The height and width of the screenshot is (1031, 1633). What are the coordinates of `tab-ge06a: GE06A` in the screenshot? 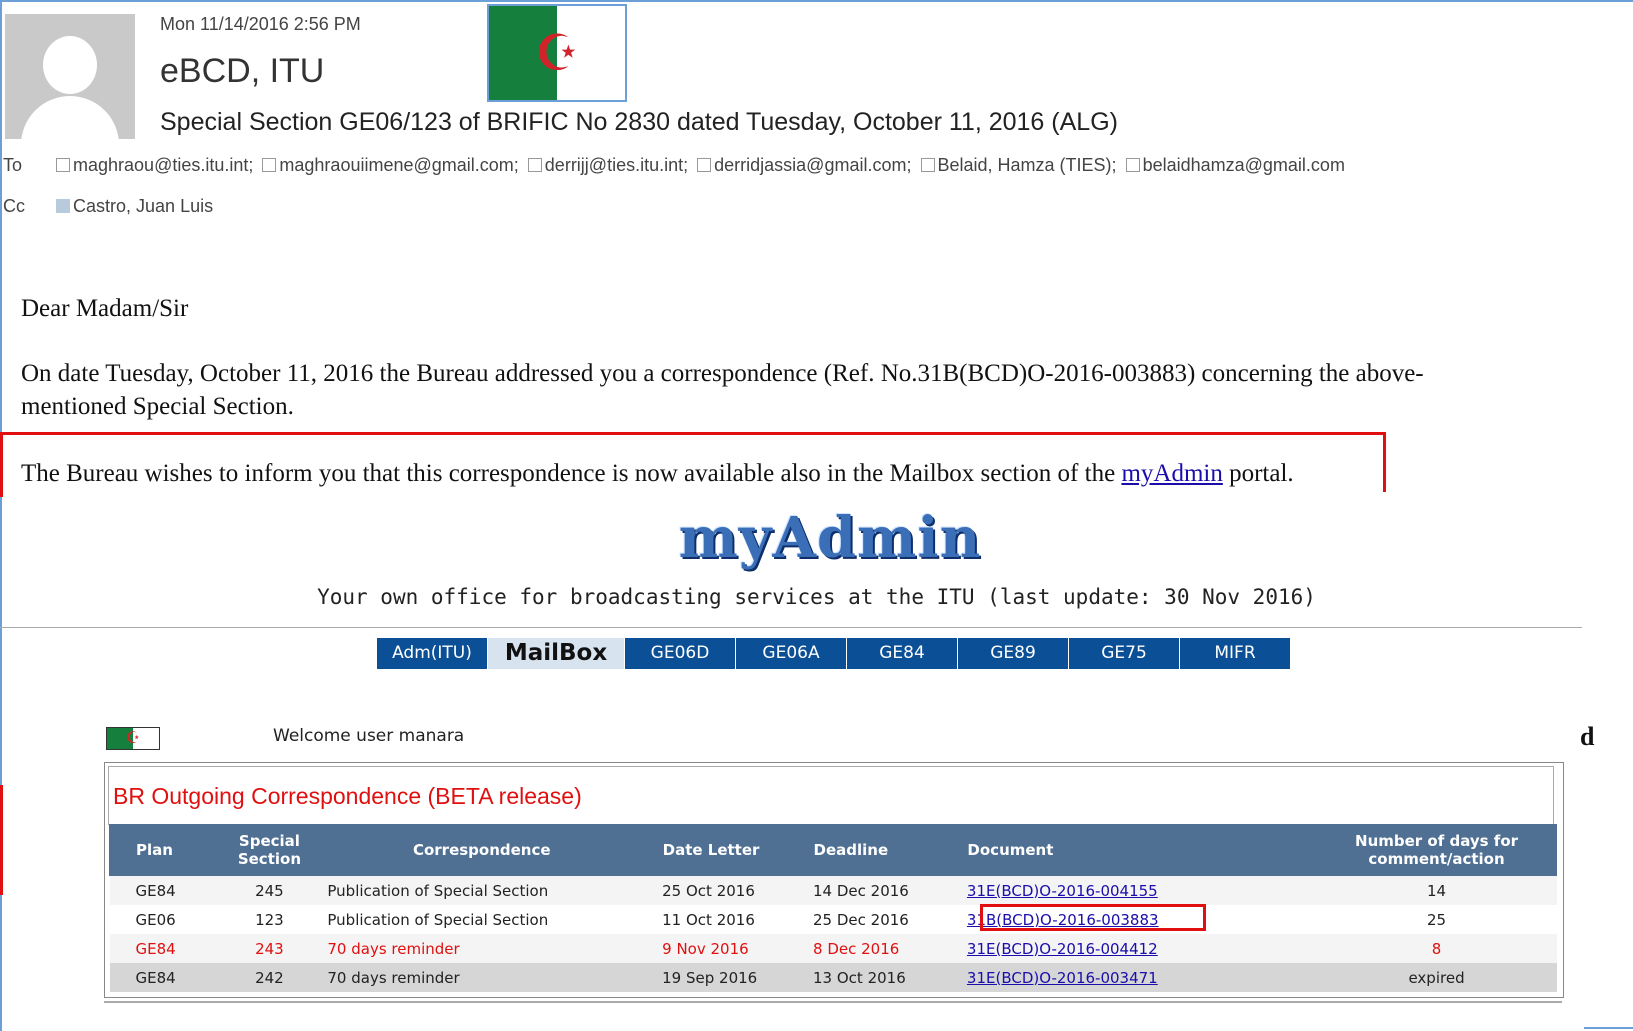 It's located at (791, 653).